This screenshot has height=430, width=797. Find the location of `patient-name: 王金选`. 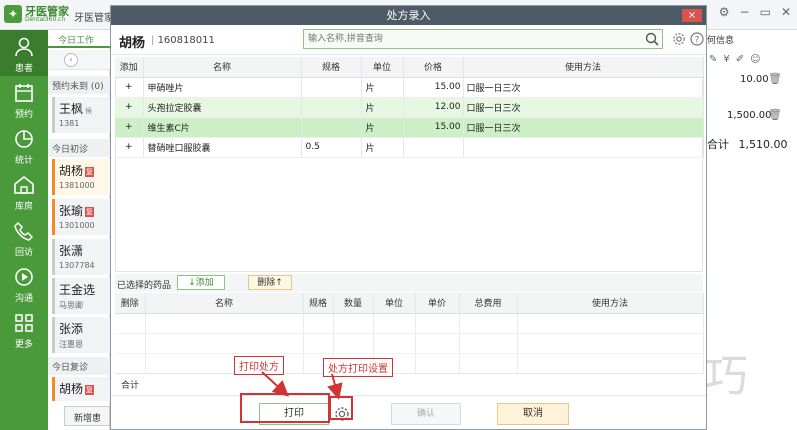

patient-name: 王金选 is located at coordinates (77, 290).